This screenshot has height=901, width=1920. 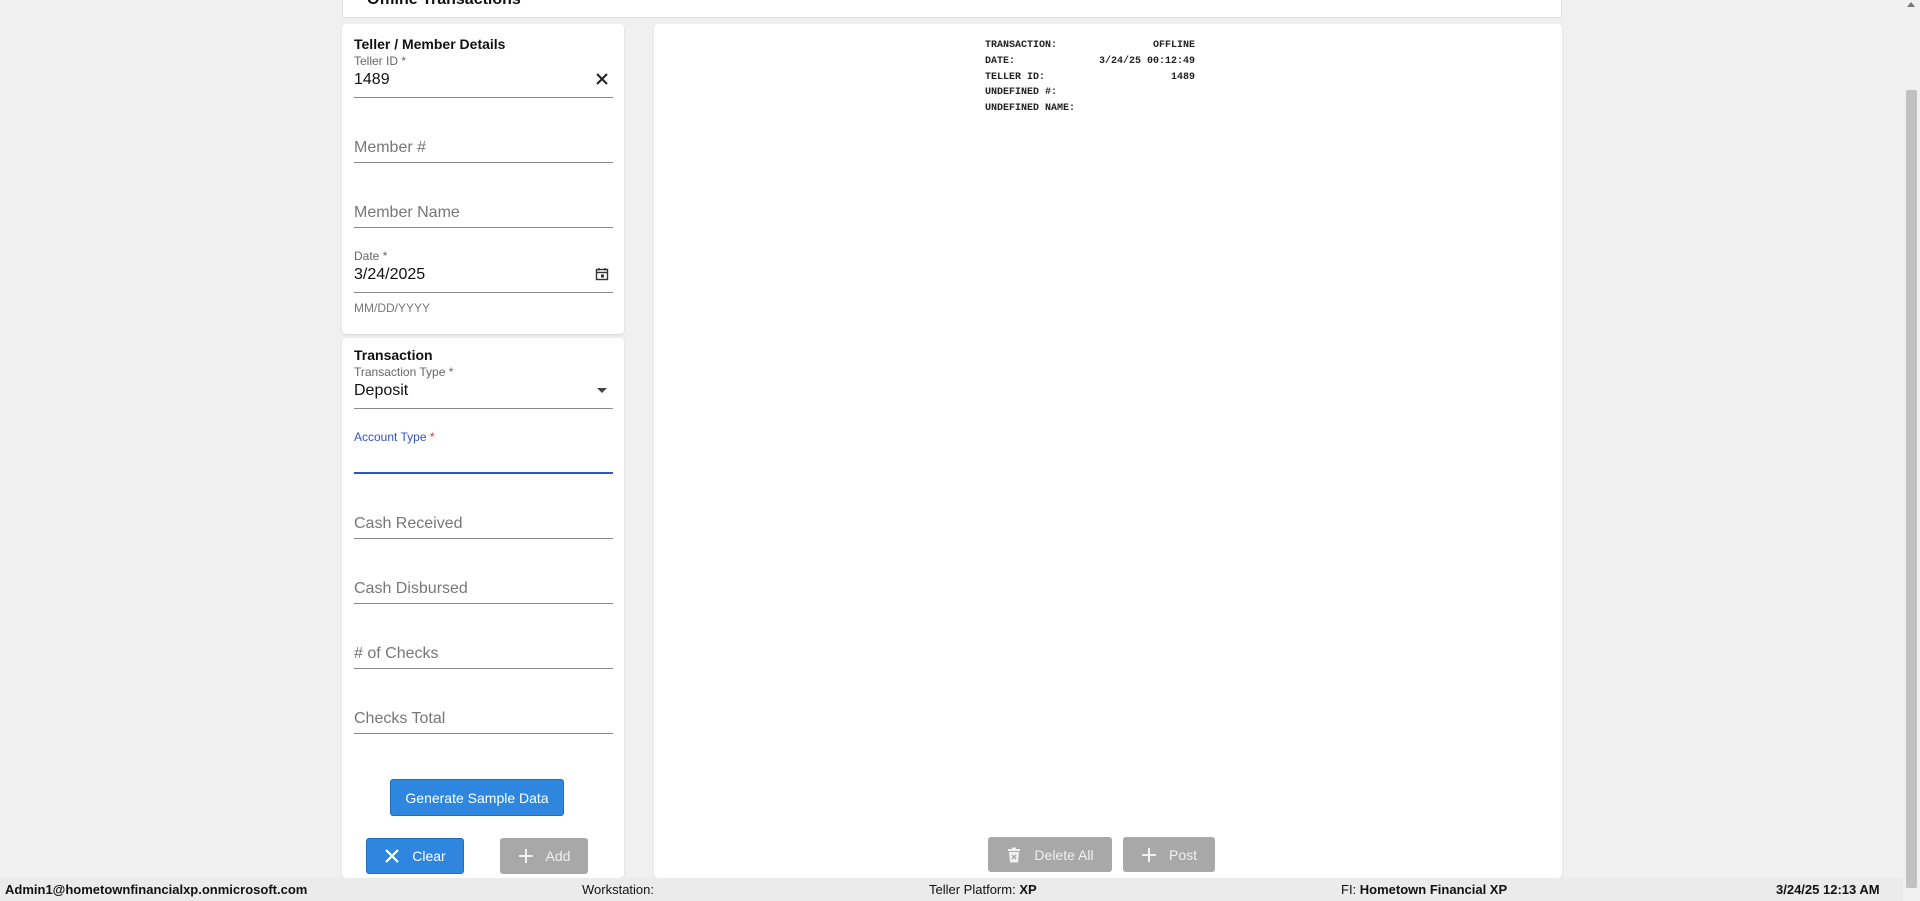 I want to click on transaction-title: Transaction, so click(x=393, y=355).